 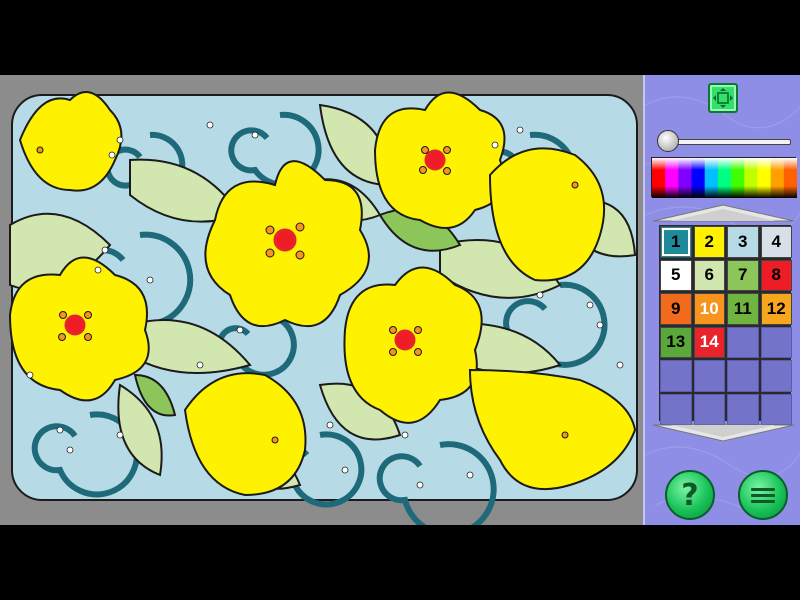 I want to click on color-number-11: 11, so click(x=743, y=309).